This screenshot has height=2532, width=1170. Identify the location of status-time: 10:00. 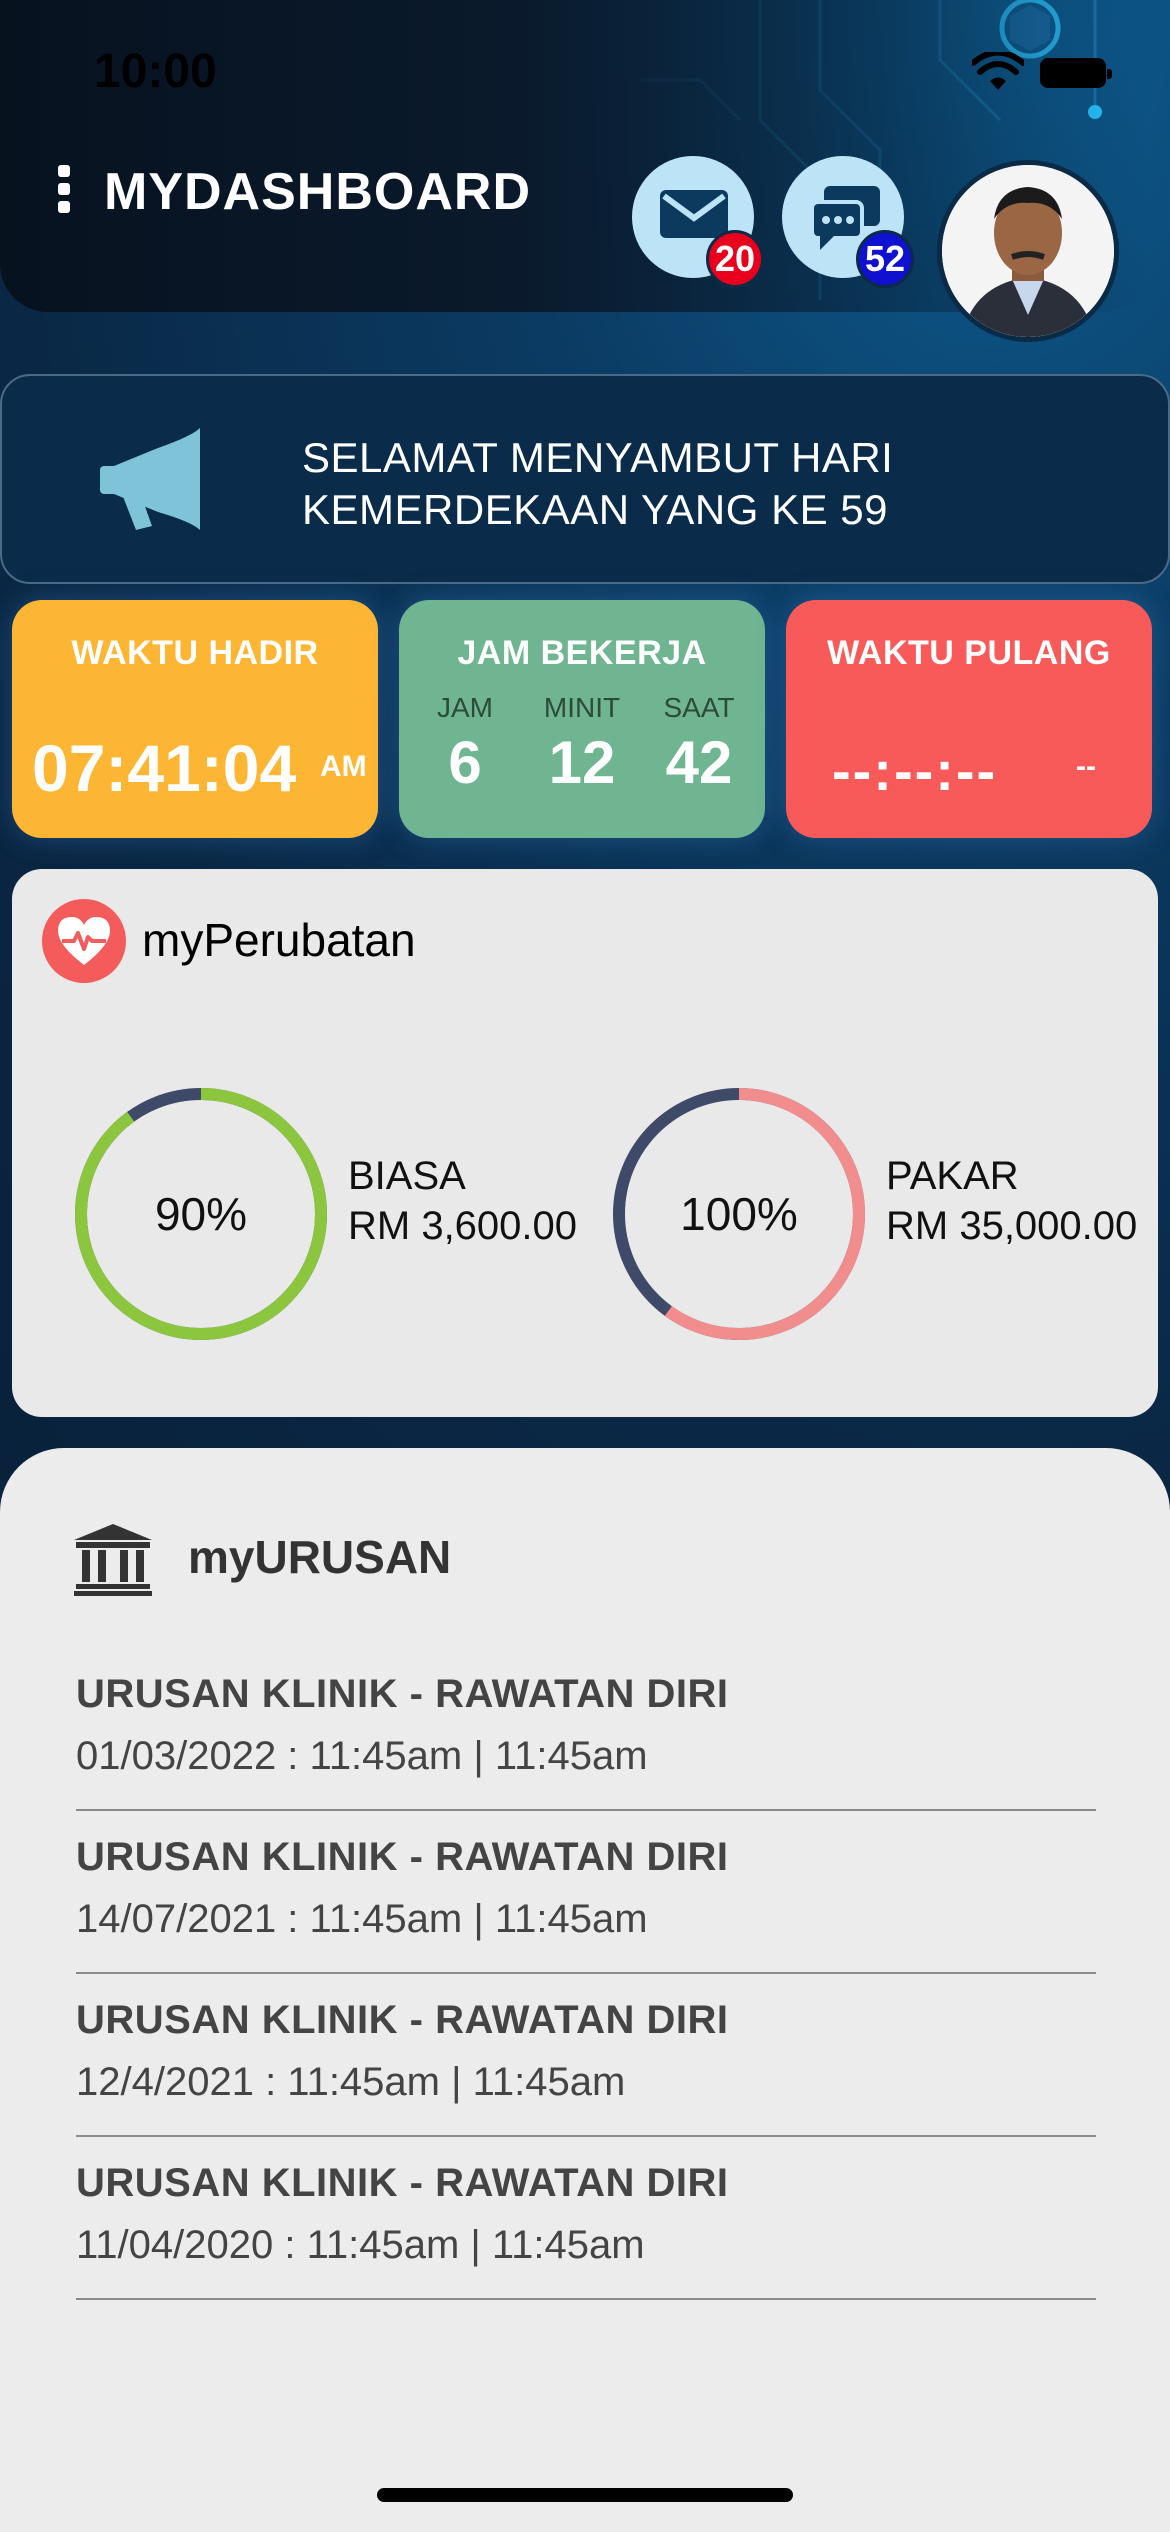
(155, 71).